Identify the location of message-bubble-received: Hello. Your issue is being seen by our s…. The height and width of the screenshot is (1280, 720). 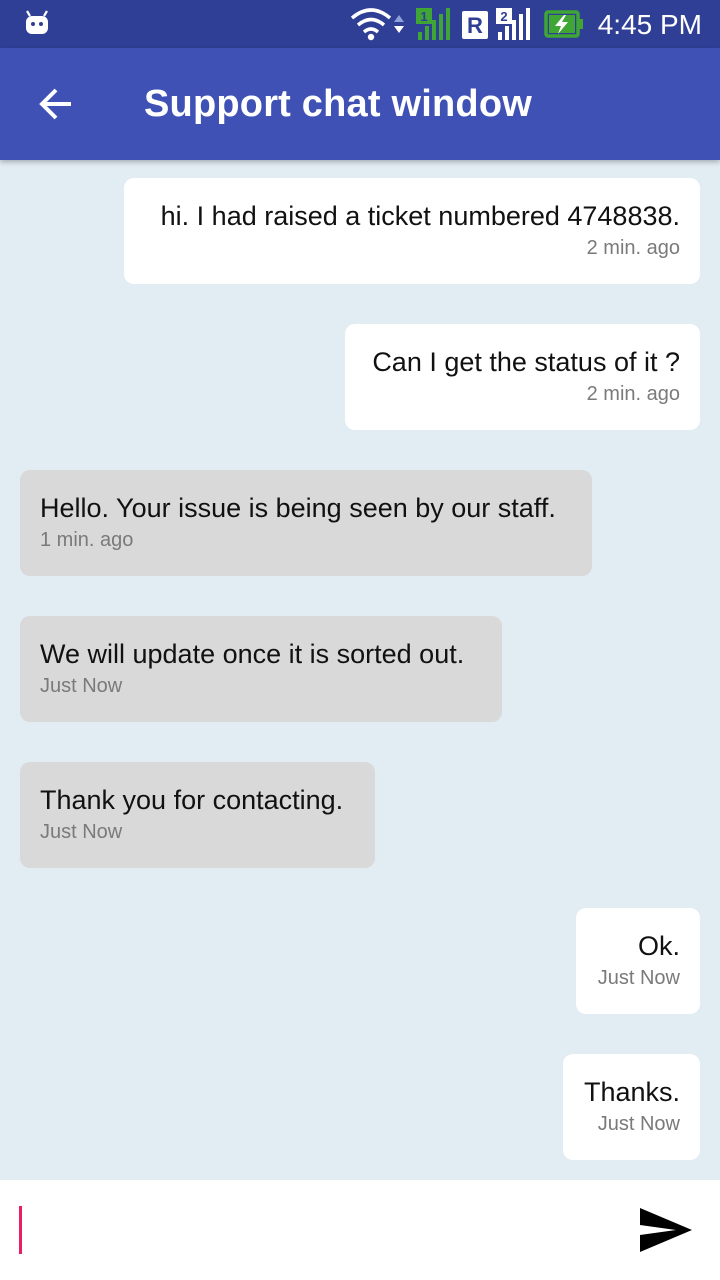
(306, 523).